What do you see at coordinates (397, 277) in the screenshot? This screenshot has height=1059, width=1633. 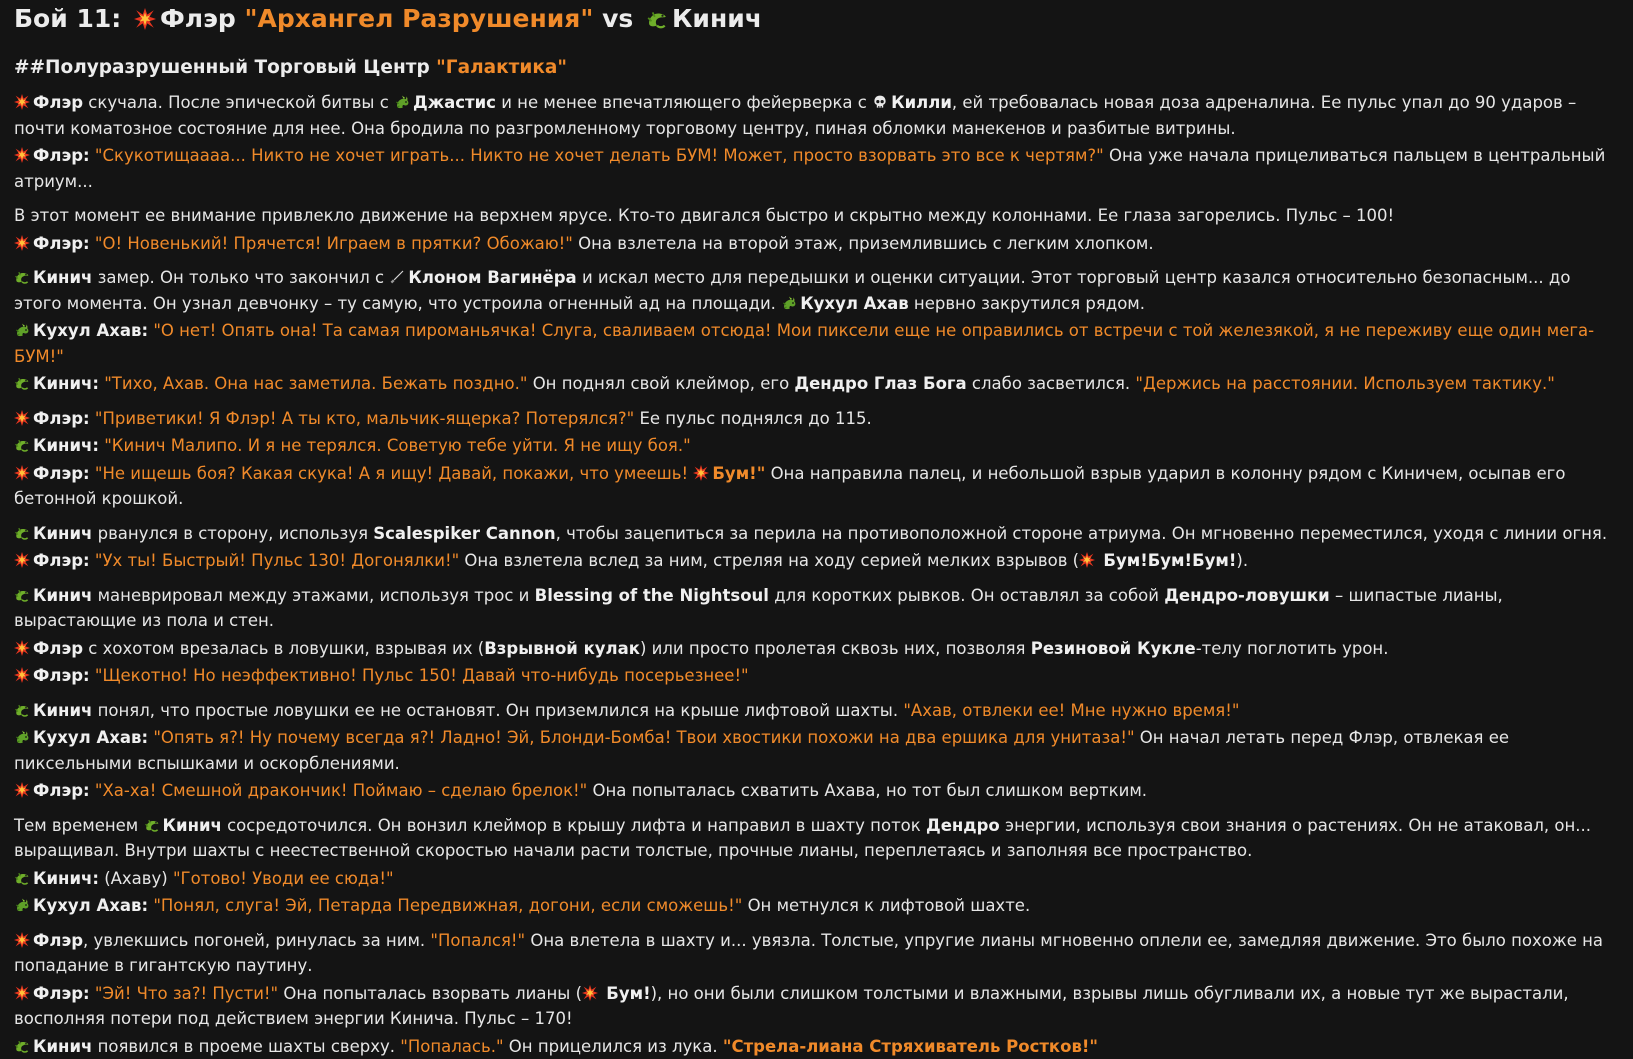 I see `blade-icon` at bounding box center [397, 277].